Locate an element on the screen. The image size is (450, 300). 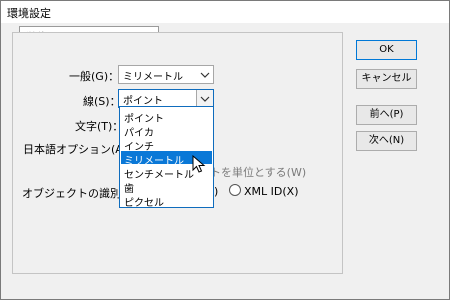
object-id-option-partial: ) is located at coordinates (216, 191).